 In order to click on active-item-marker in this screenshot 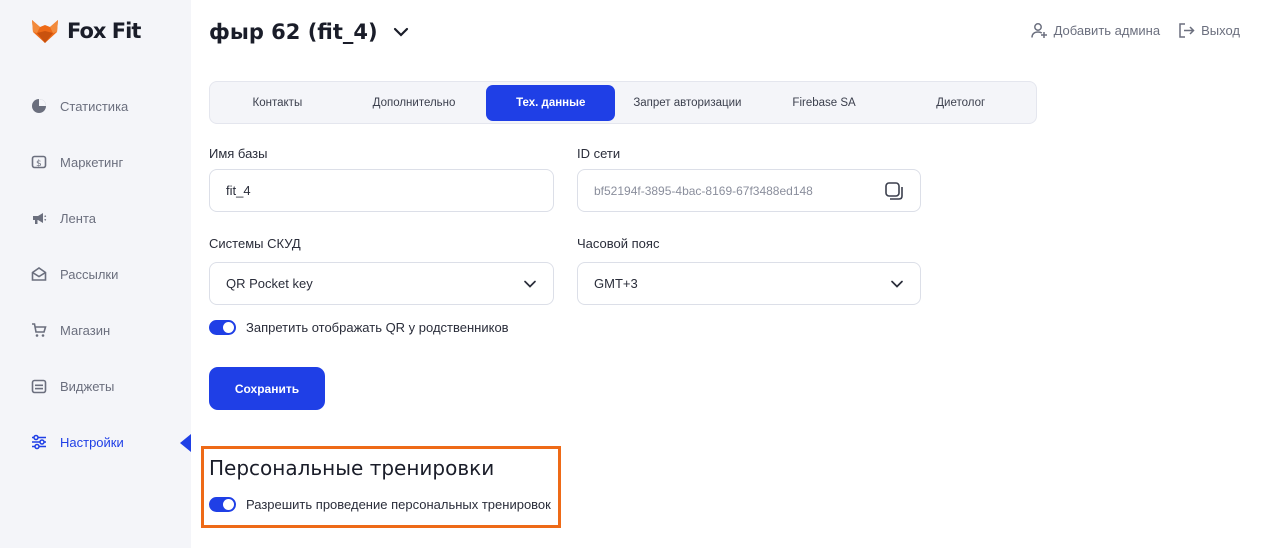, I will do `click(185, 443)`.